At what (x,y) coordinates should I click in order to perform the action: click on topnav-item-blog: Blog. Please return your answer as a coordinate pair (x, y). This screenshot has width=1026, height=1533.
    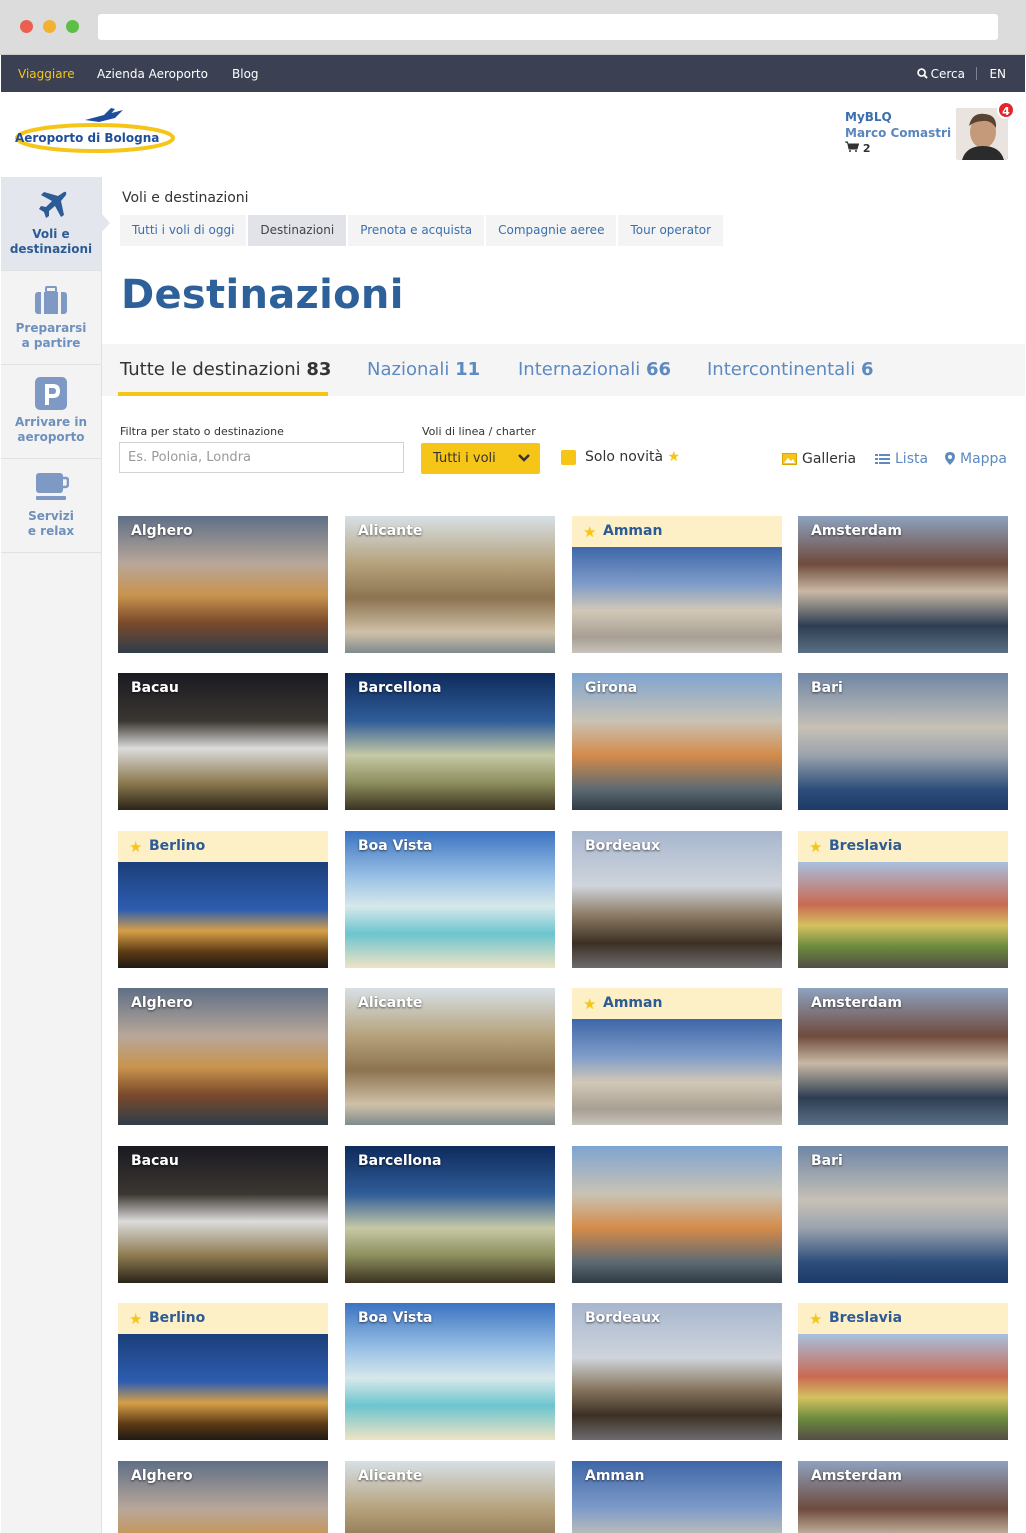
    Looking at the image, I should click on (245, 74).